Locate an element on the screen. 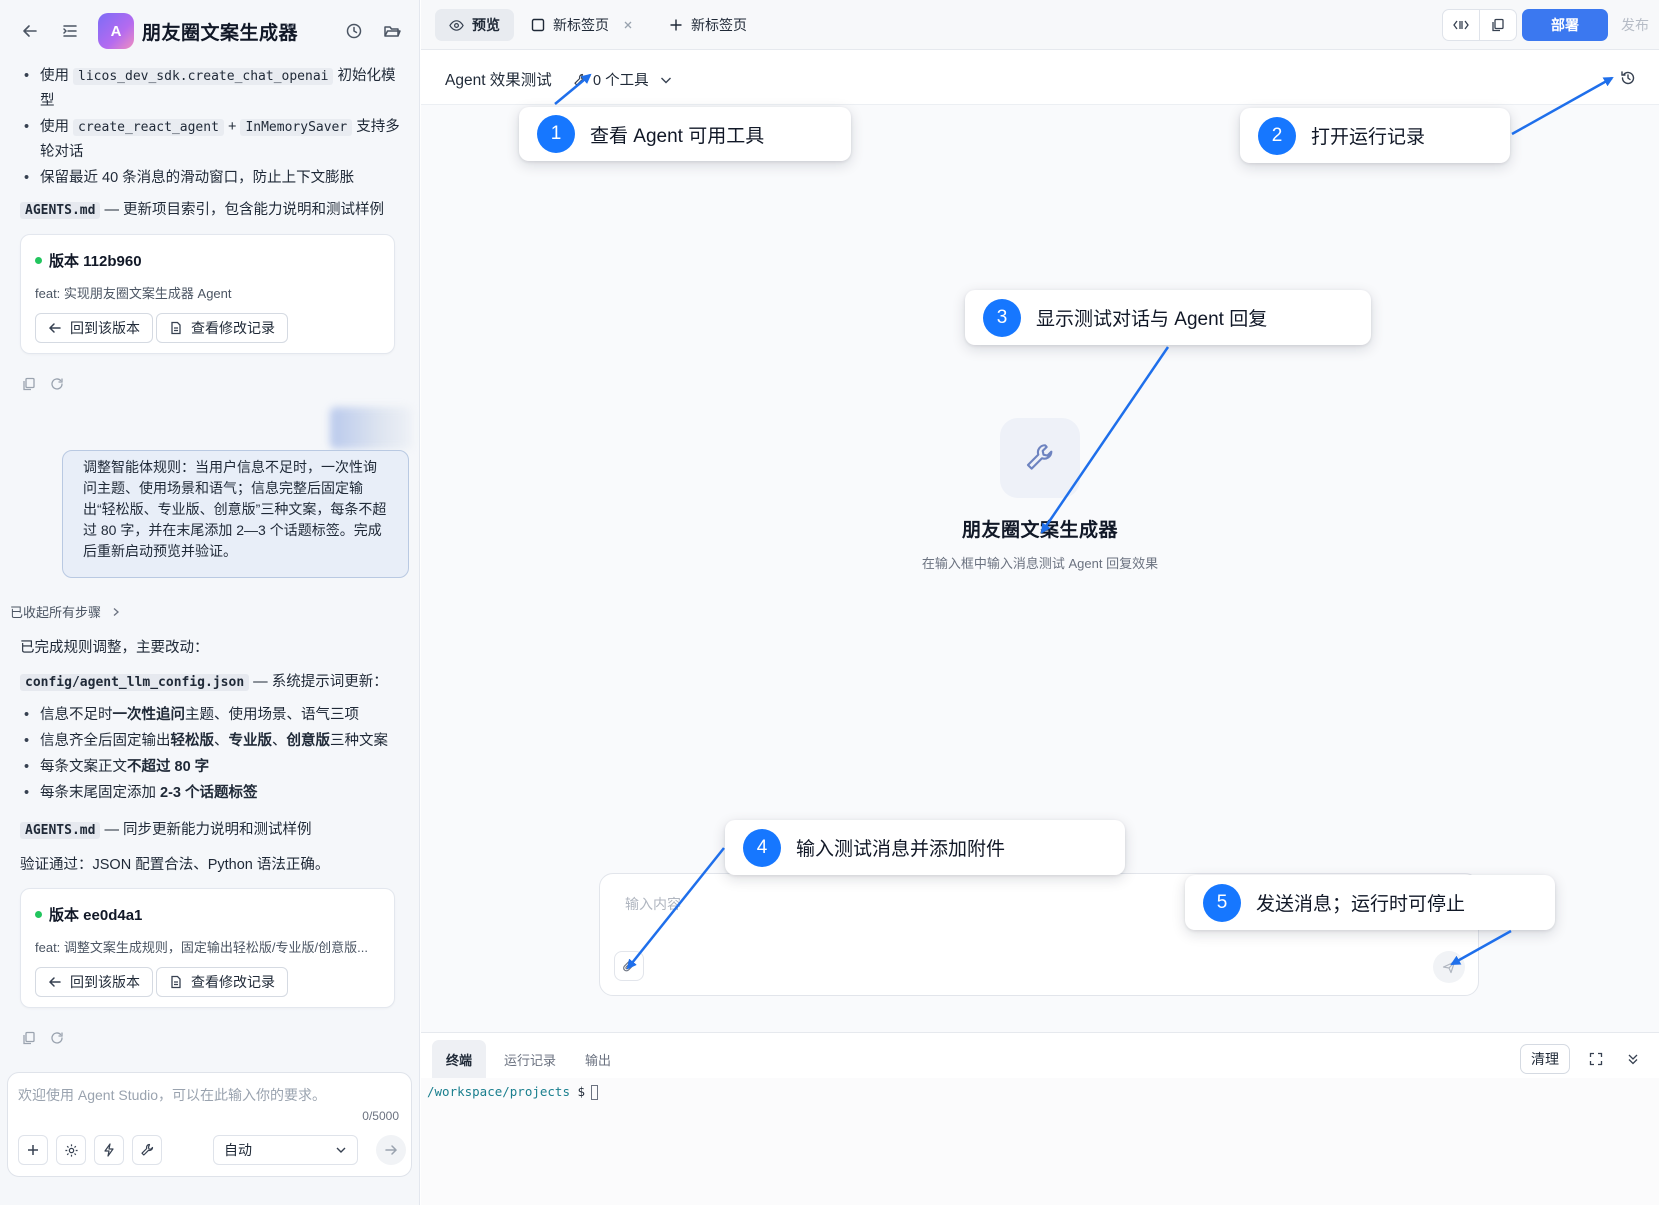 The image size is (1659, 1205). close-icon is located at coordinates (628, 25).